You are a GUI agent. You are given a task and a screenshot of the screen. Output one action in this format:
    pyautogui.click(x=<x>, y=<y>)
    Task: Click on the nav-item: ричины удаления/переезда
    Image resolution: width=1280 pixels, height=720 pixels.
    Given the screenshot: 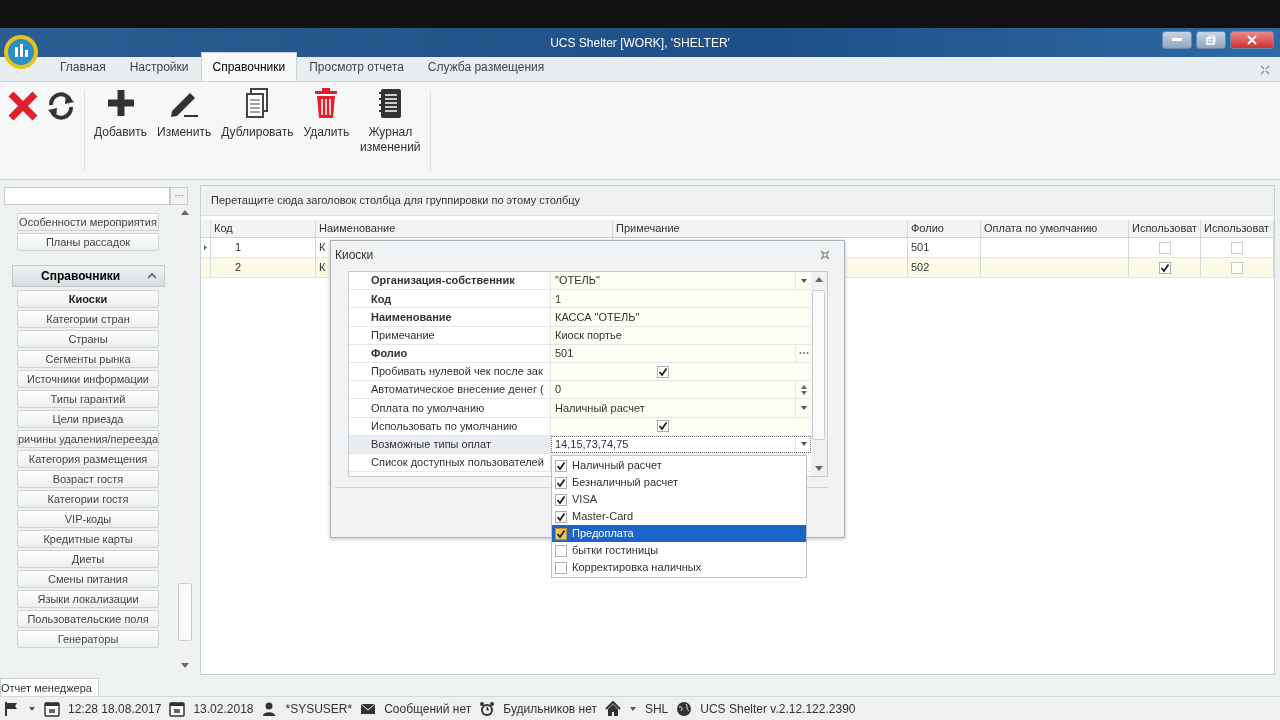 What is the action you would take?
    pyautogui.click(x=88, y=439)
    